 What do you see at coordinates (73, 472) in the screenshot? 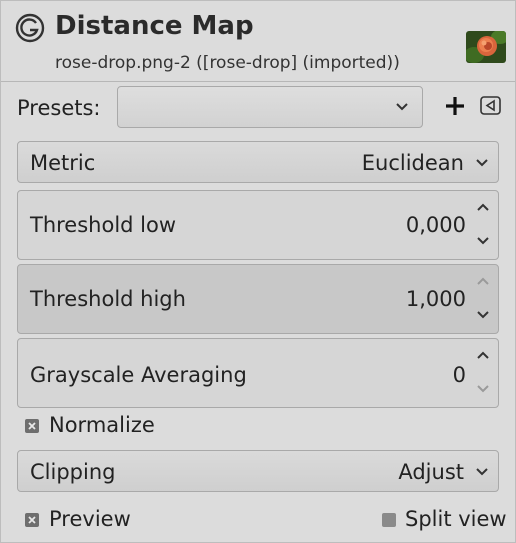
I see `clipping-label: Clipping` at bounding box center [73, 472].